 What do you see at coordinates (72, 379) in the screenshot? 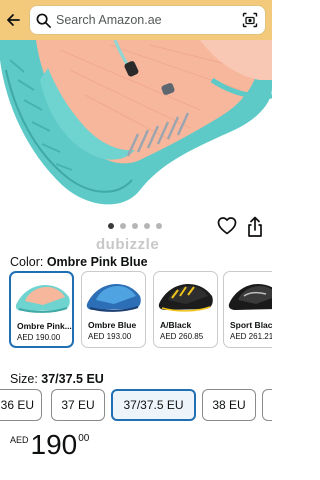
I see `size-selected-value: 37/37.5 EU` at bounding box center [72, 379].